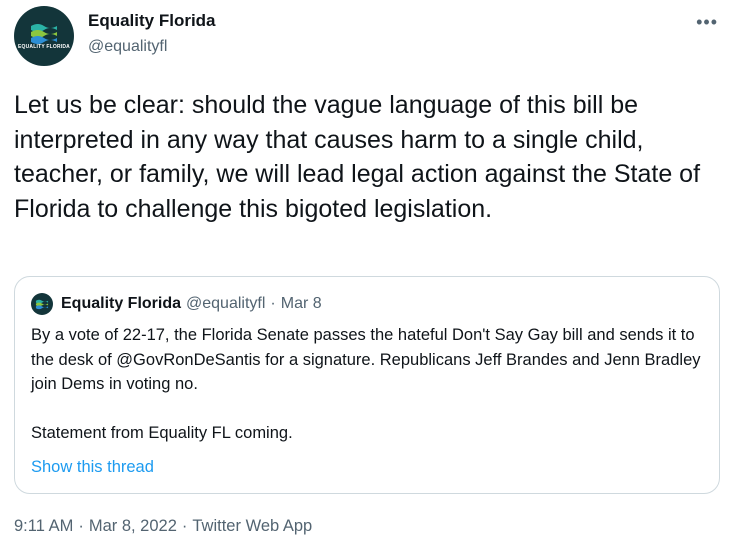  What do you see at coordinates (92, 467) in the screenshot?
I see `show-thread-link: Show this thread` at bounding box center [92, 467].